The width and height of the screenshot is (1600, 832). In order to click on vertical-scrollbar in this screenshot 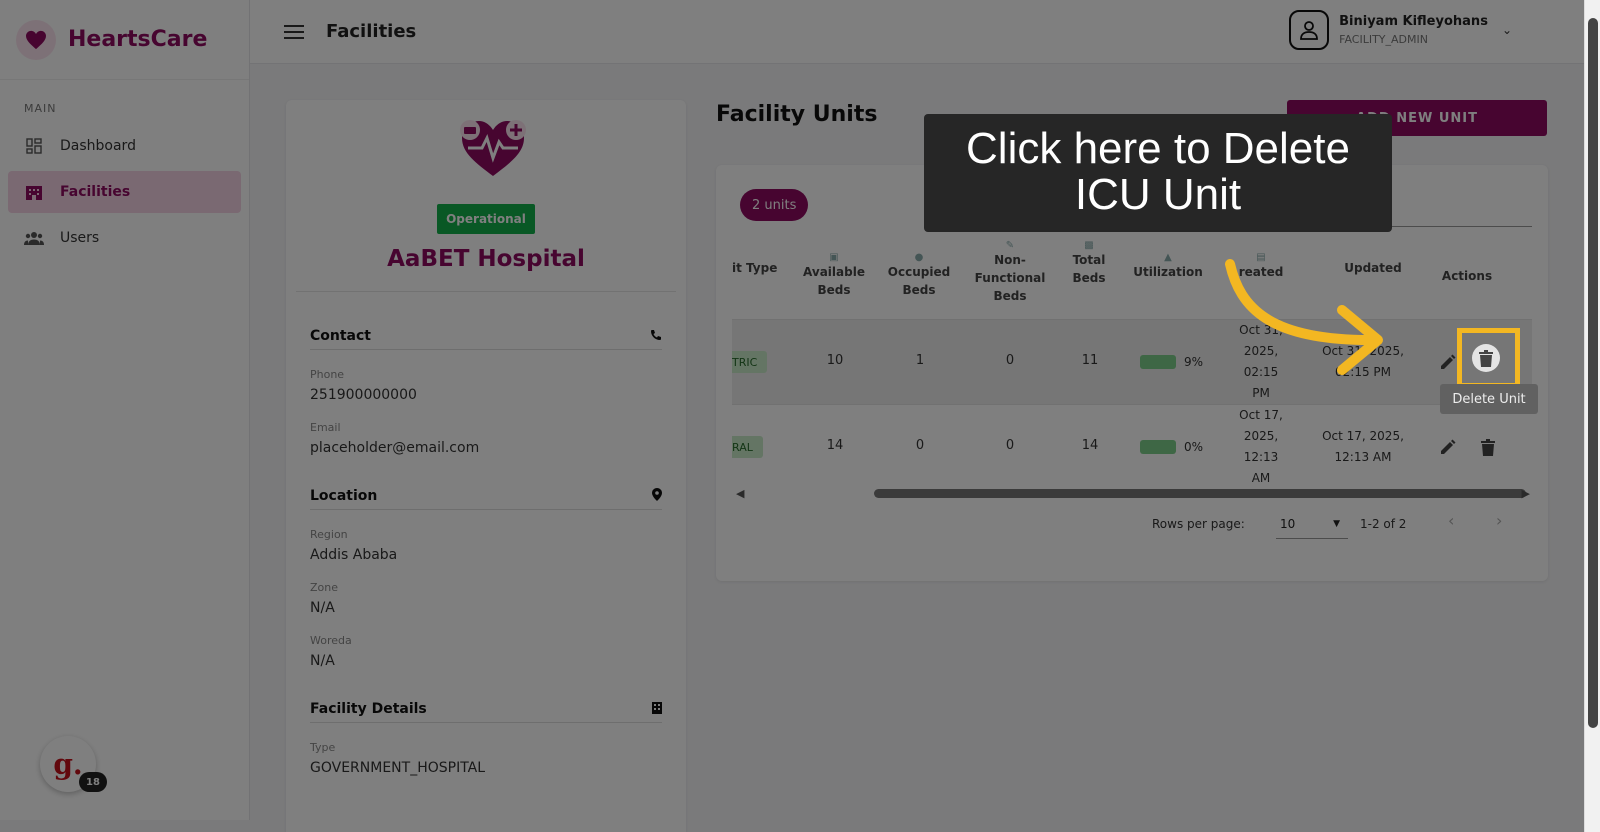, I will do `click(1592, 416)`.